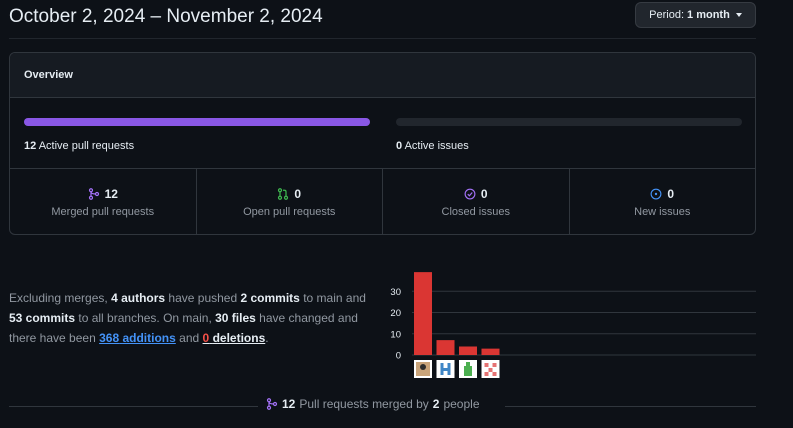 The width and height of the screenshot is (793, 428). I want to click on summary-text: to all branches. On main,, so click(145, 318).